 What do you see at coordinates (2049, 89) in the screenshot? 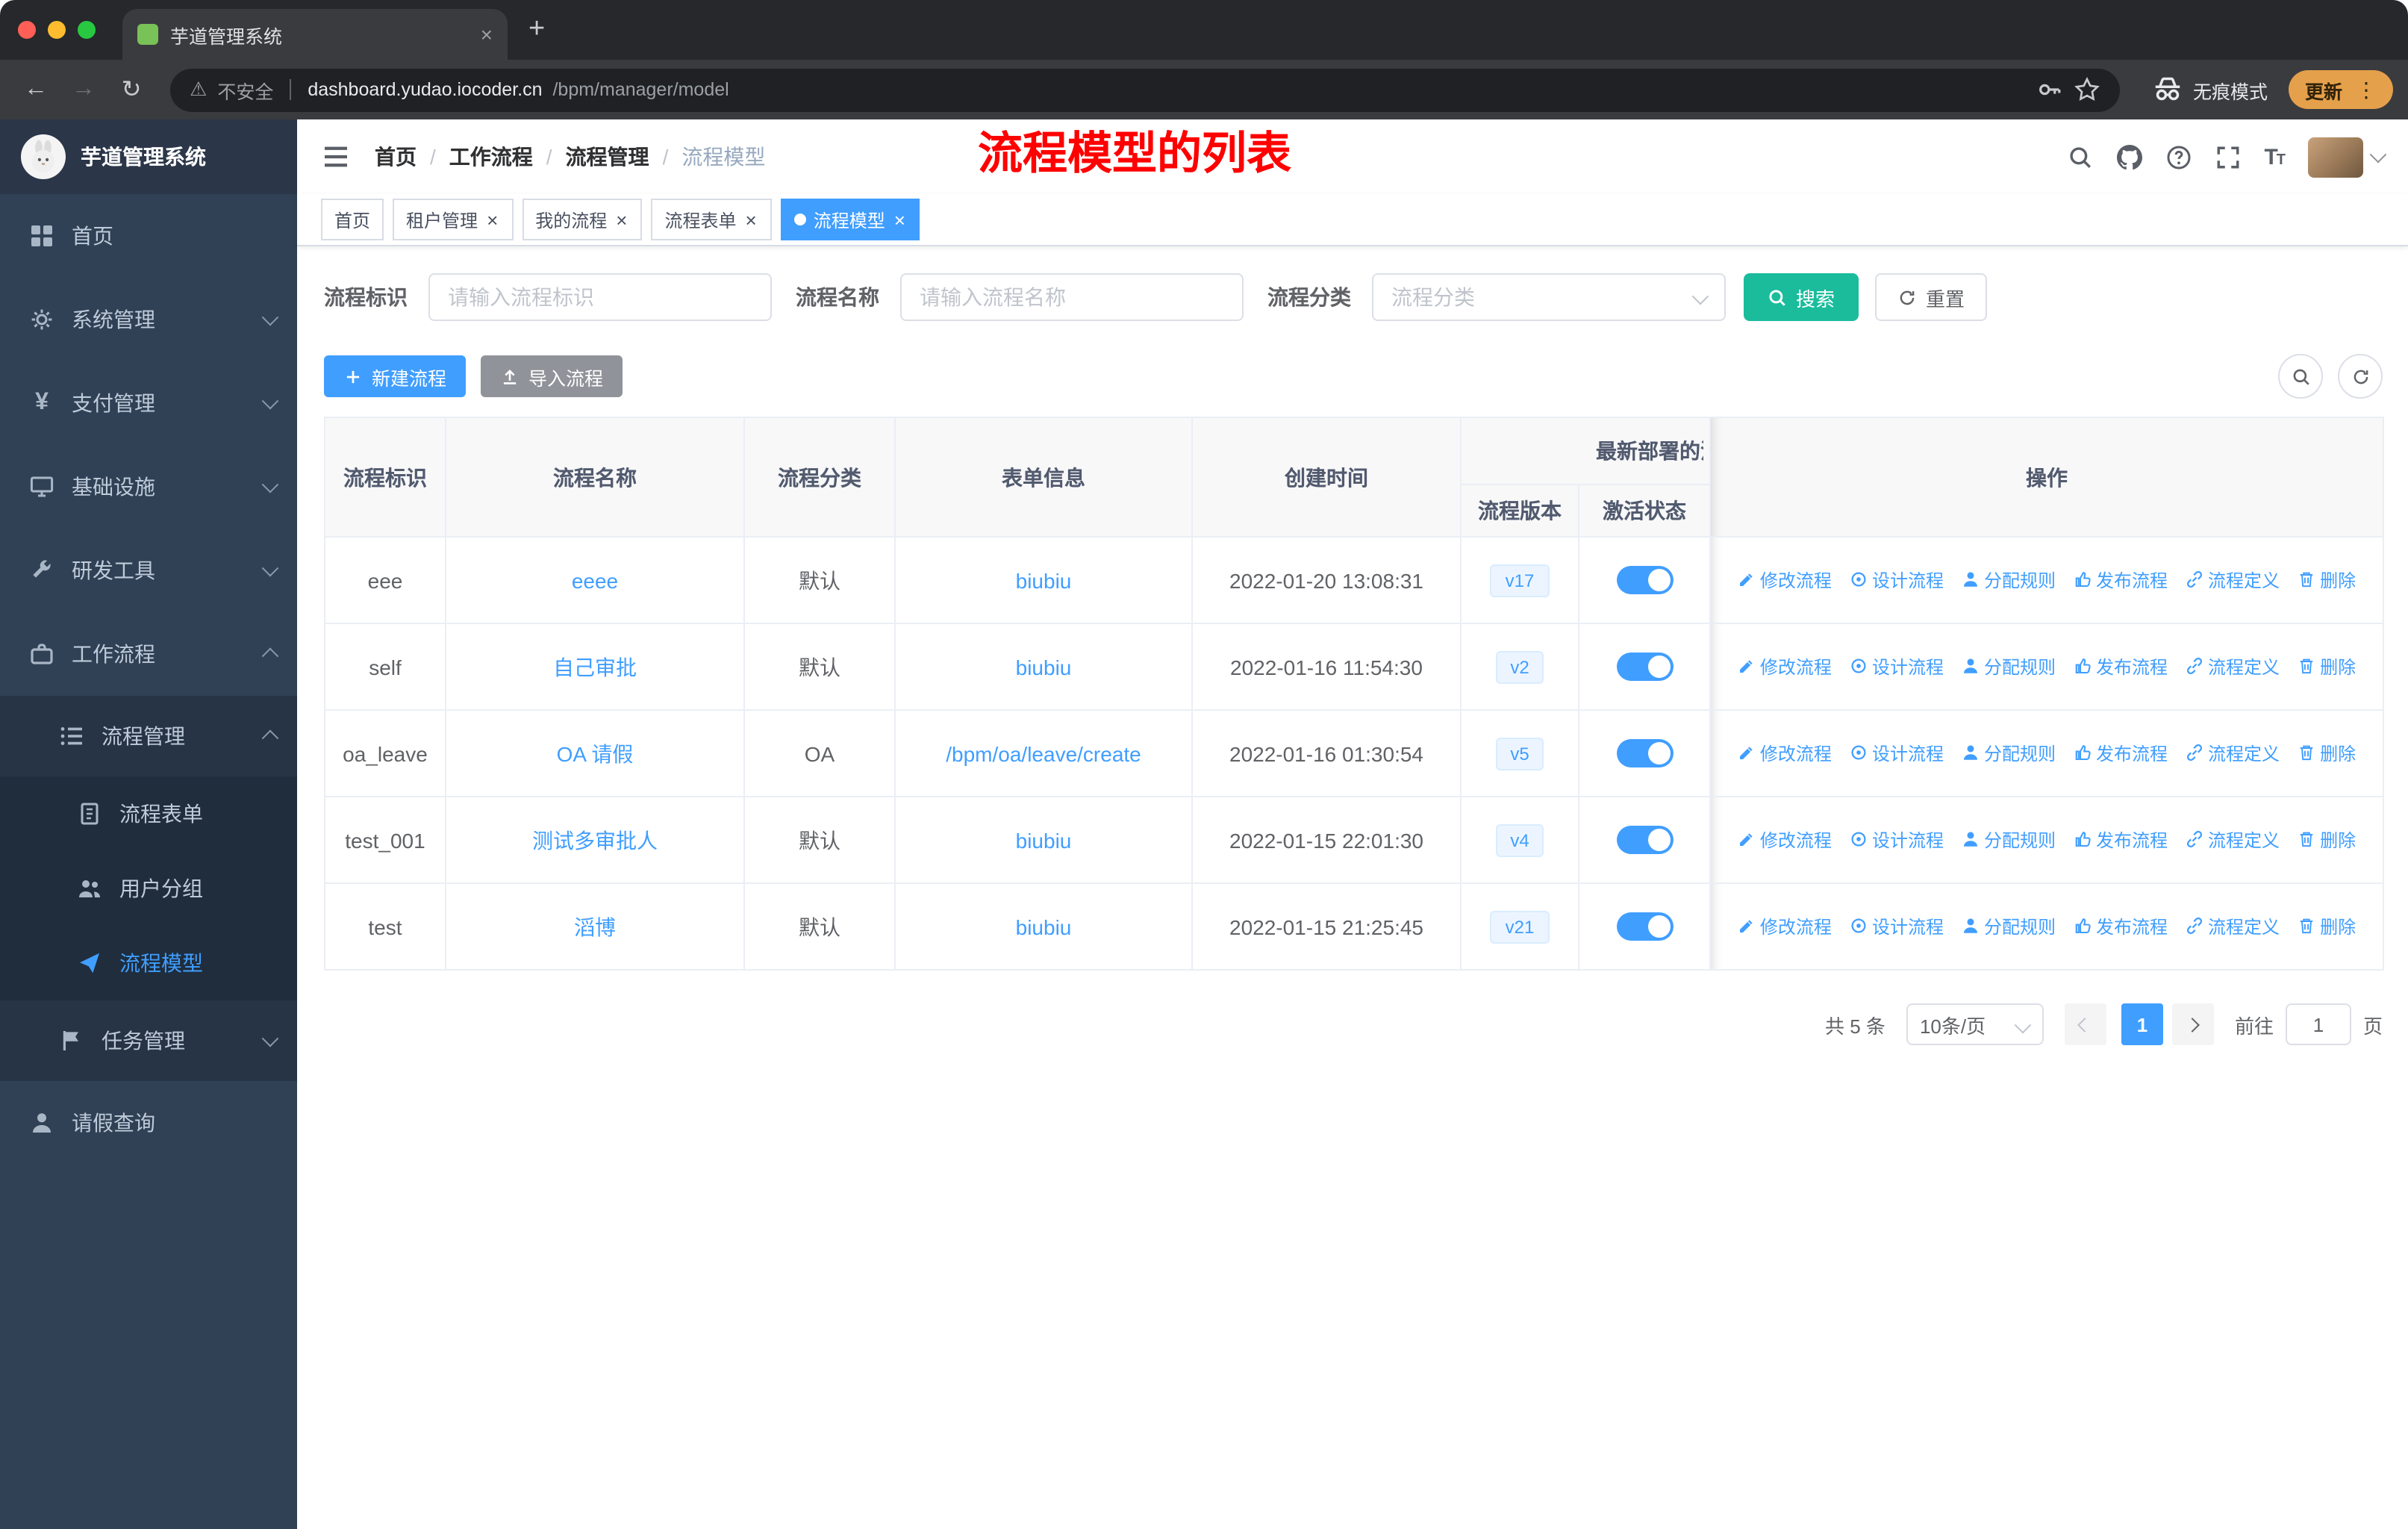
I see `key-icon` at bounding box center [2049, 89].